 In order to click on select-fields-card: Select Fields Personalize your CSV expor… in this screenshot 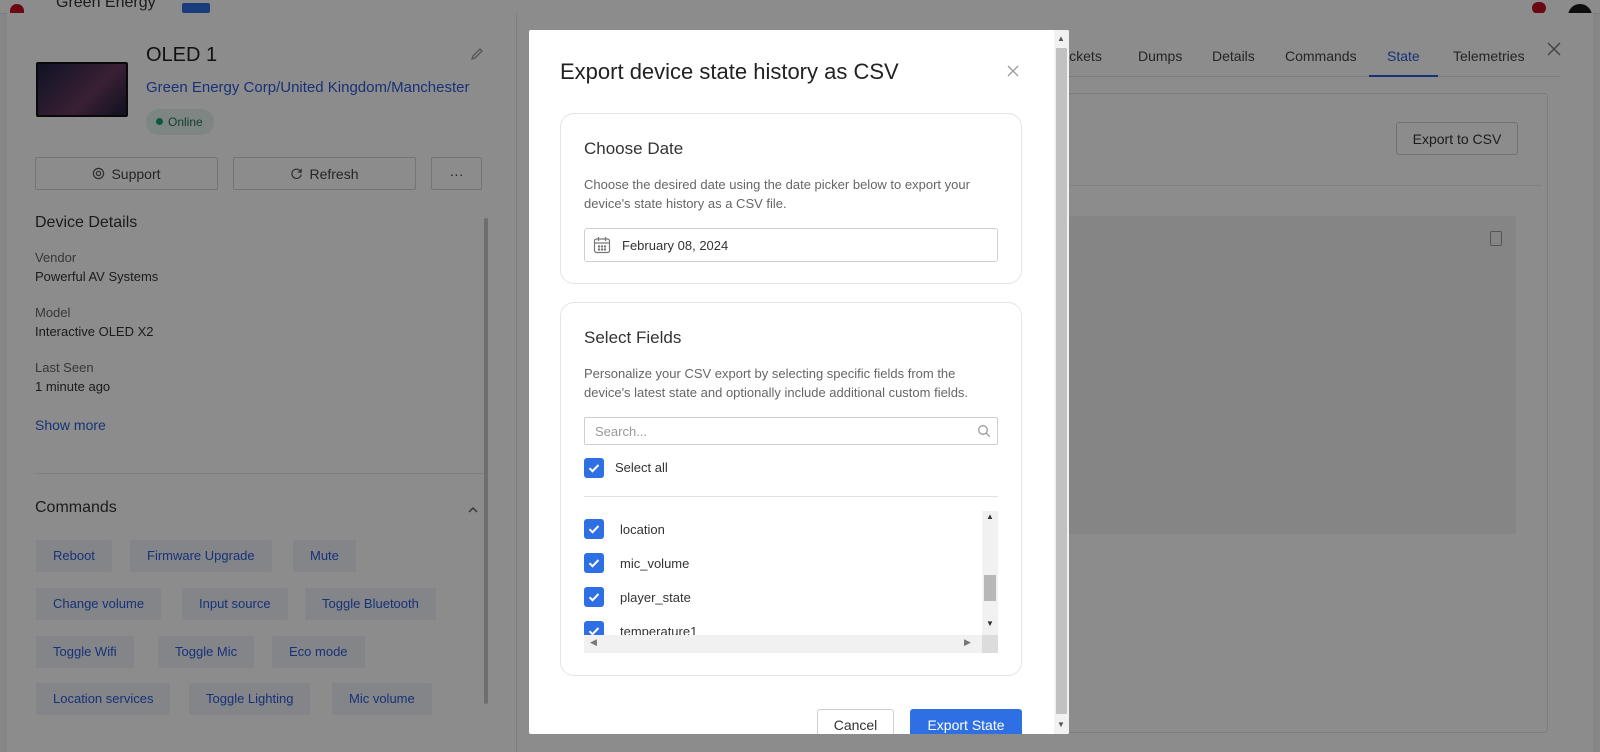, I will do `click(791, 489)`.